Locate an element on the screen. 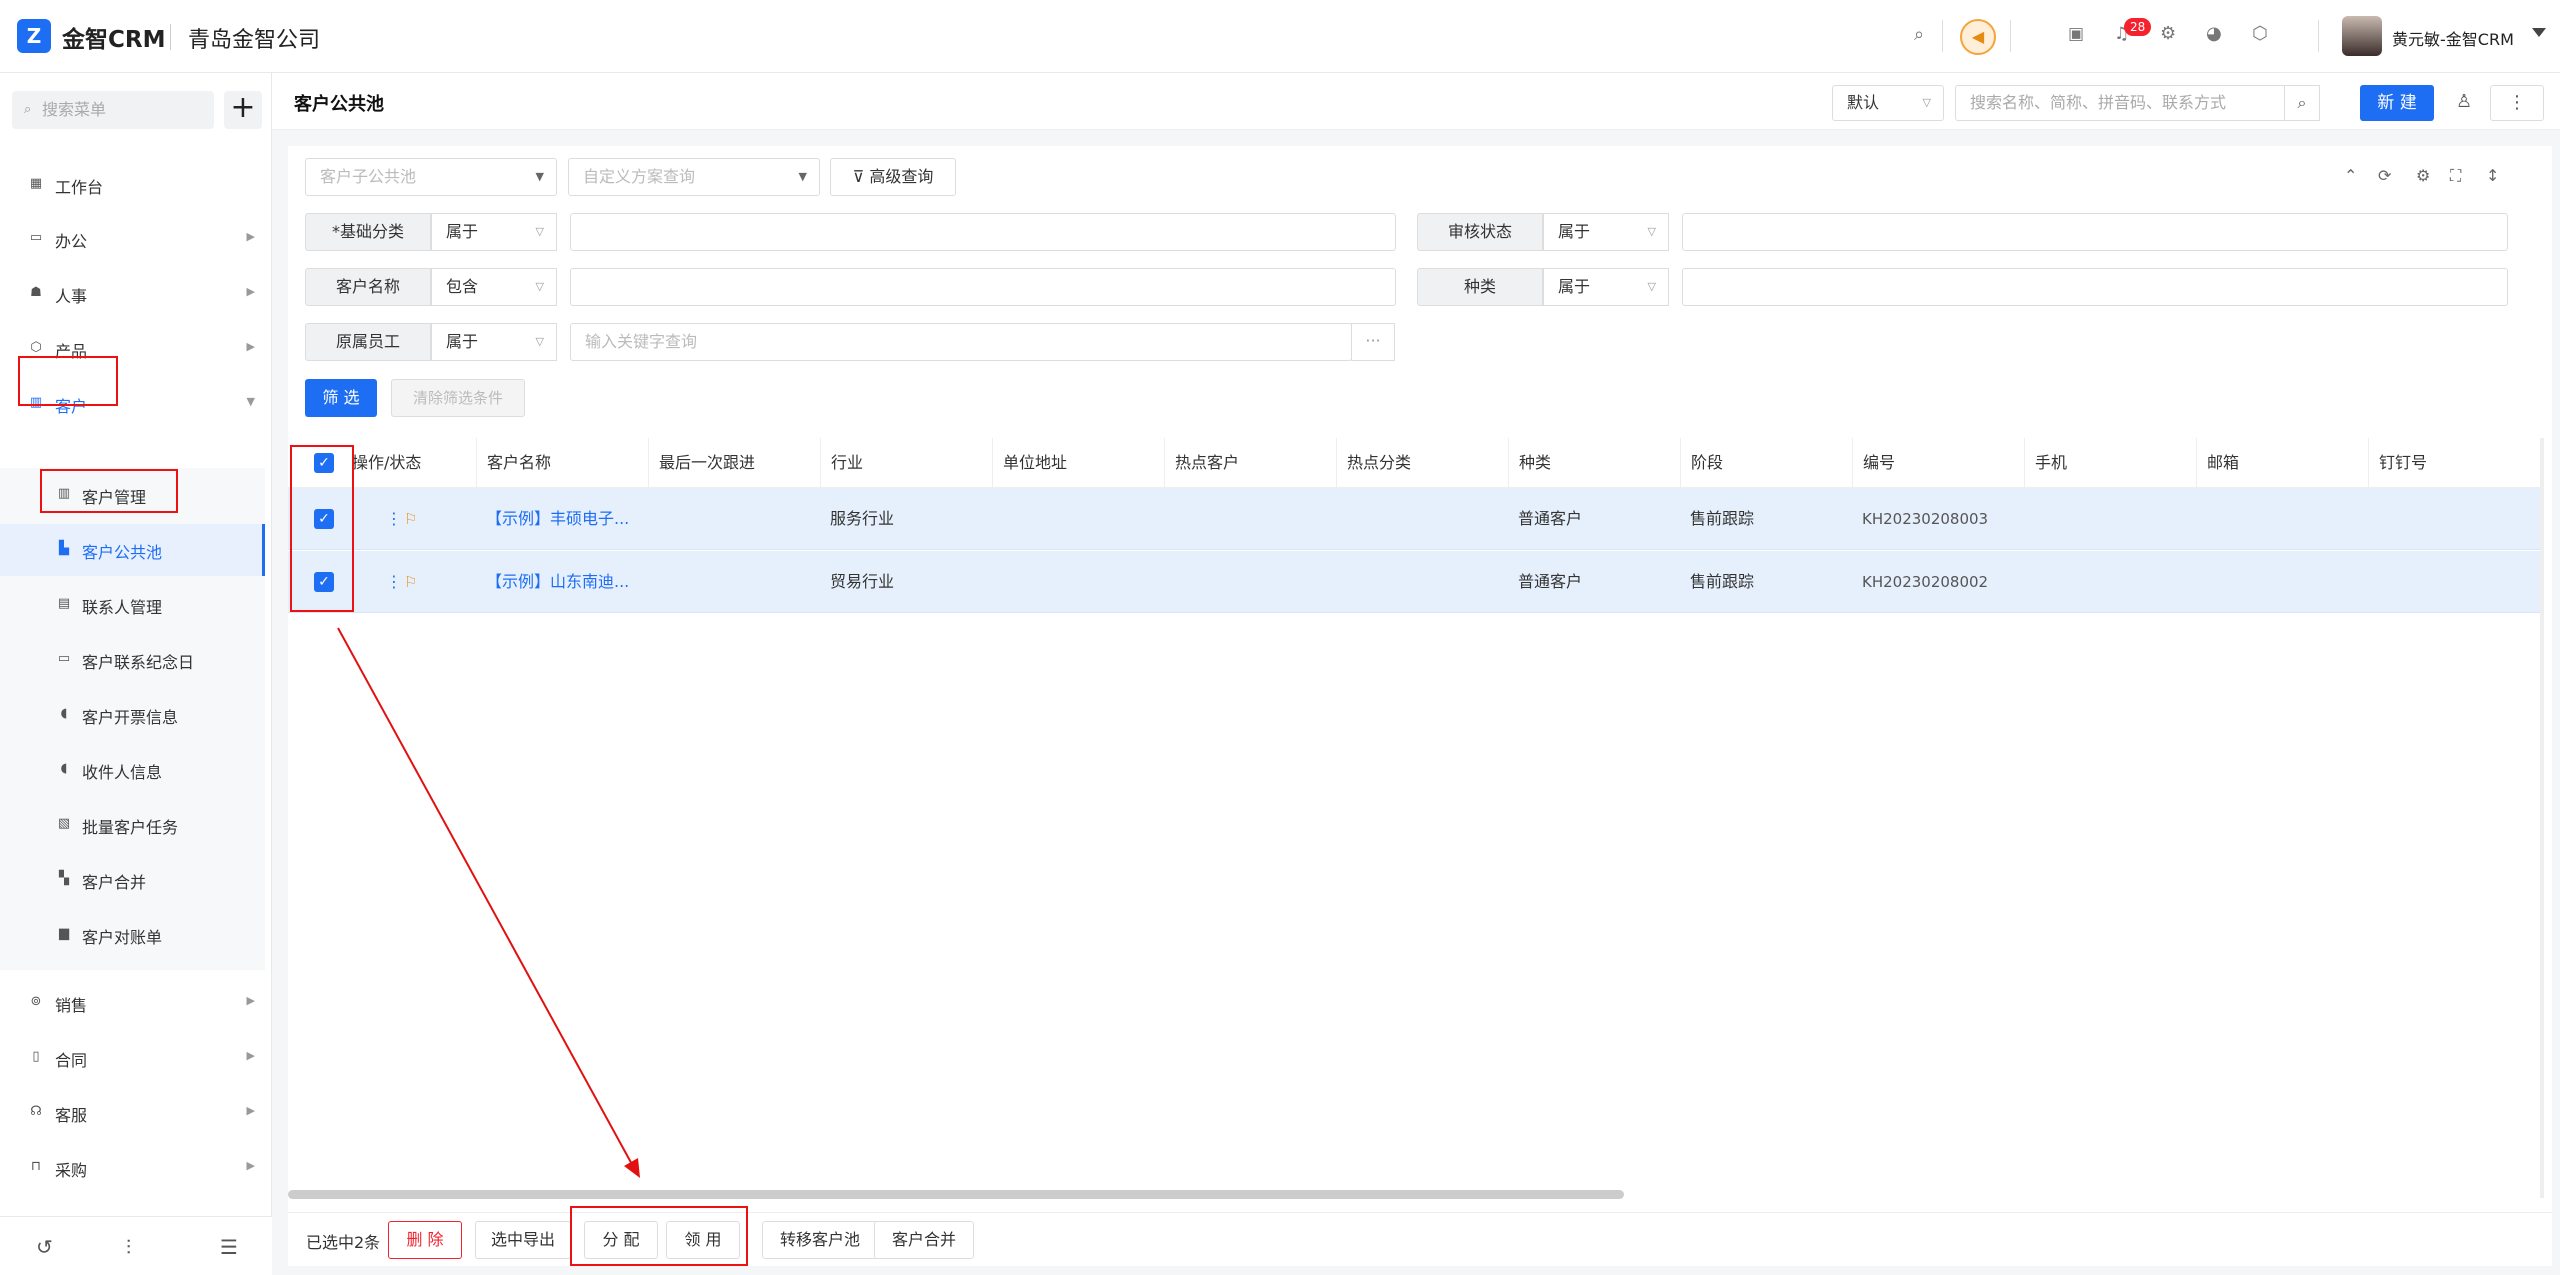 Image resolution: width=2560 pixels, height=1275 pixels. filter-op-employee: 属于 ▽ is located at coordinates (494, 342).